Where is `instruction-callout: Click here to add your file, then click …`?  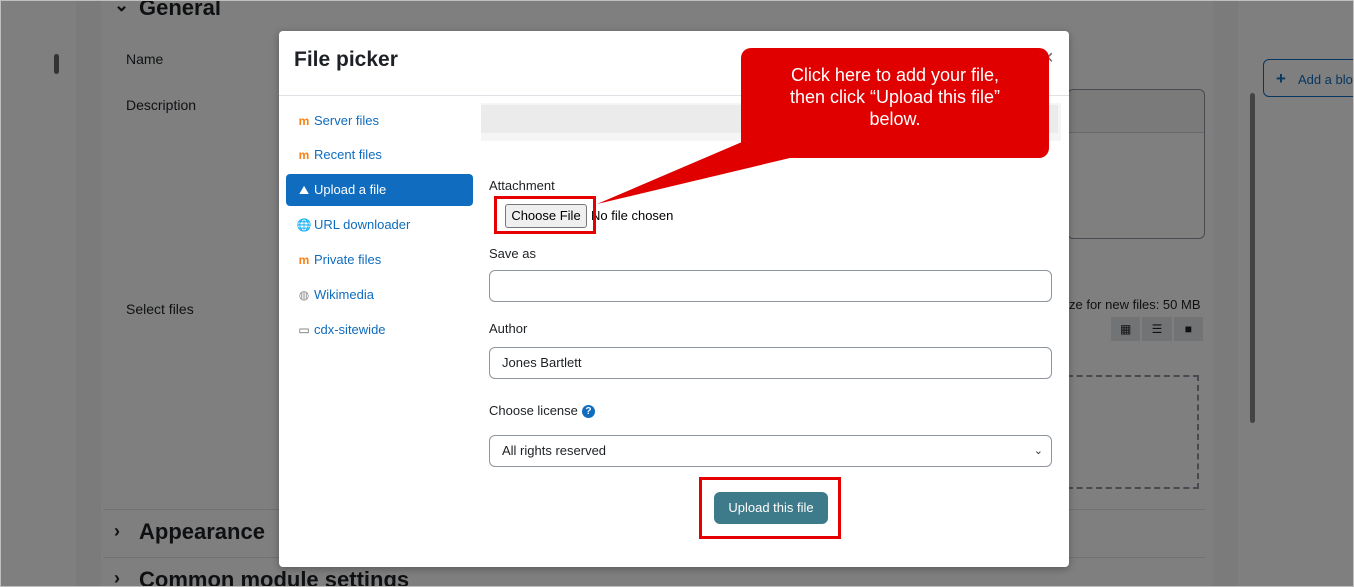
instruction-callout: Click here to add your file, then click … is located at coordinates (895, 103).